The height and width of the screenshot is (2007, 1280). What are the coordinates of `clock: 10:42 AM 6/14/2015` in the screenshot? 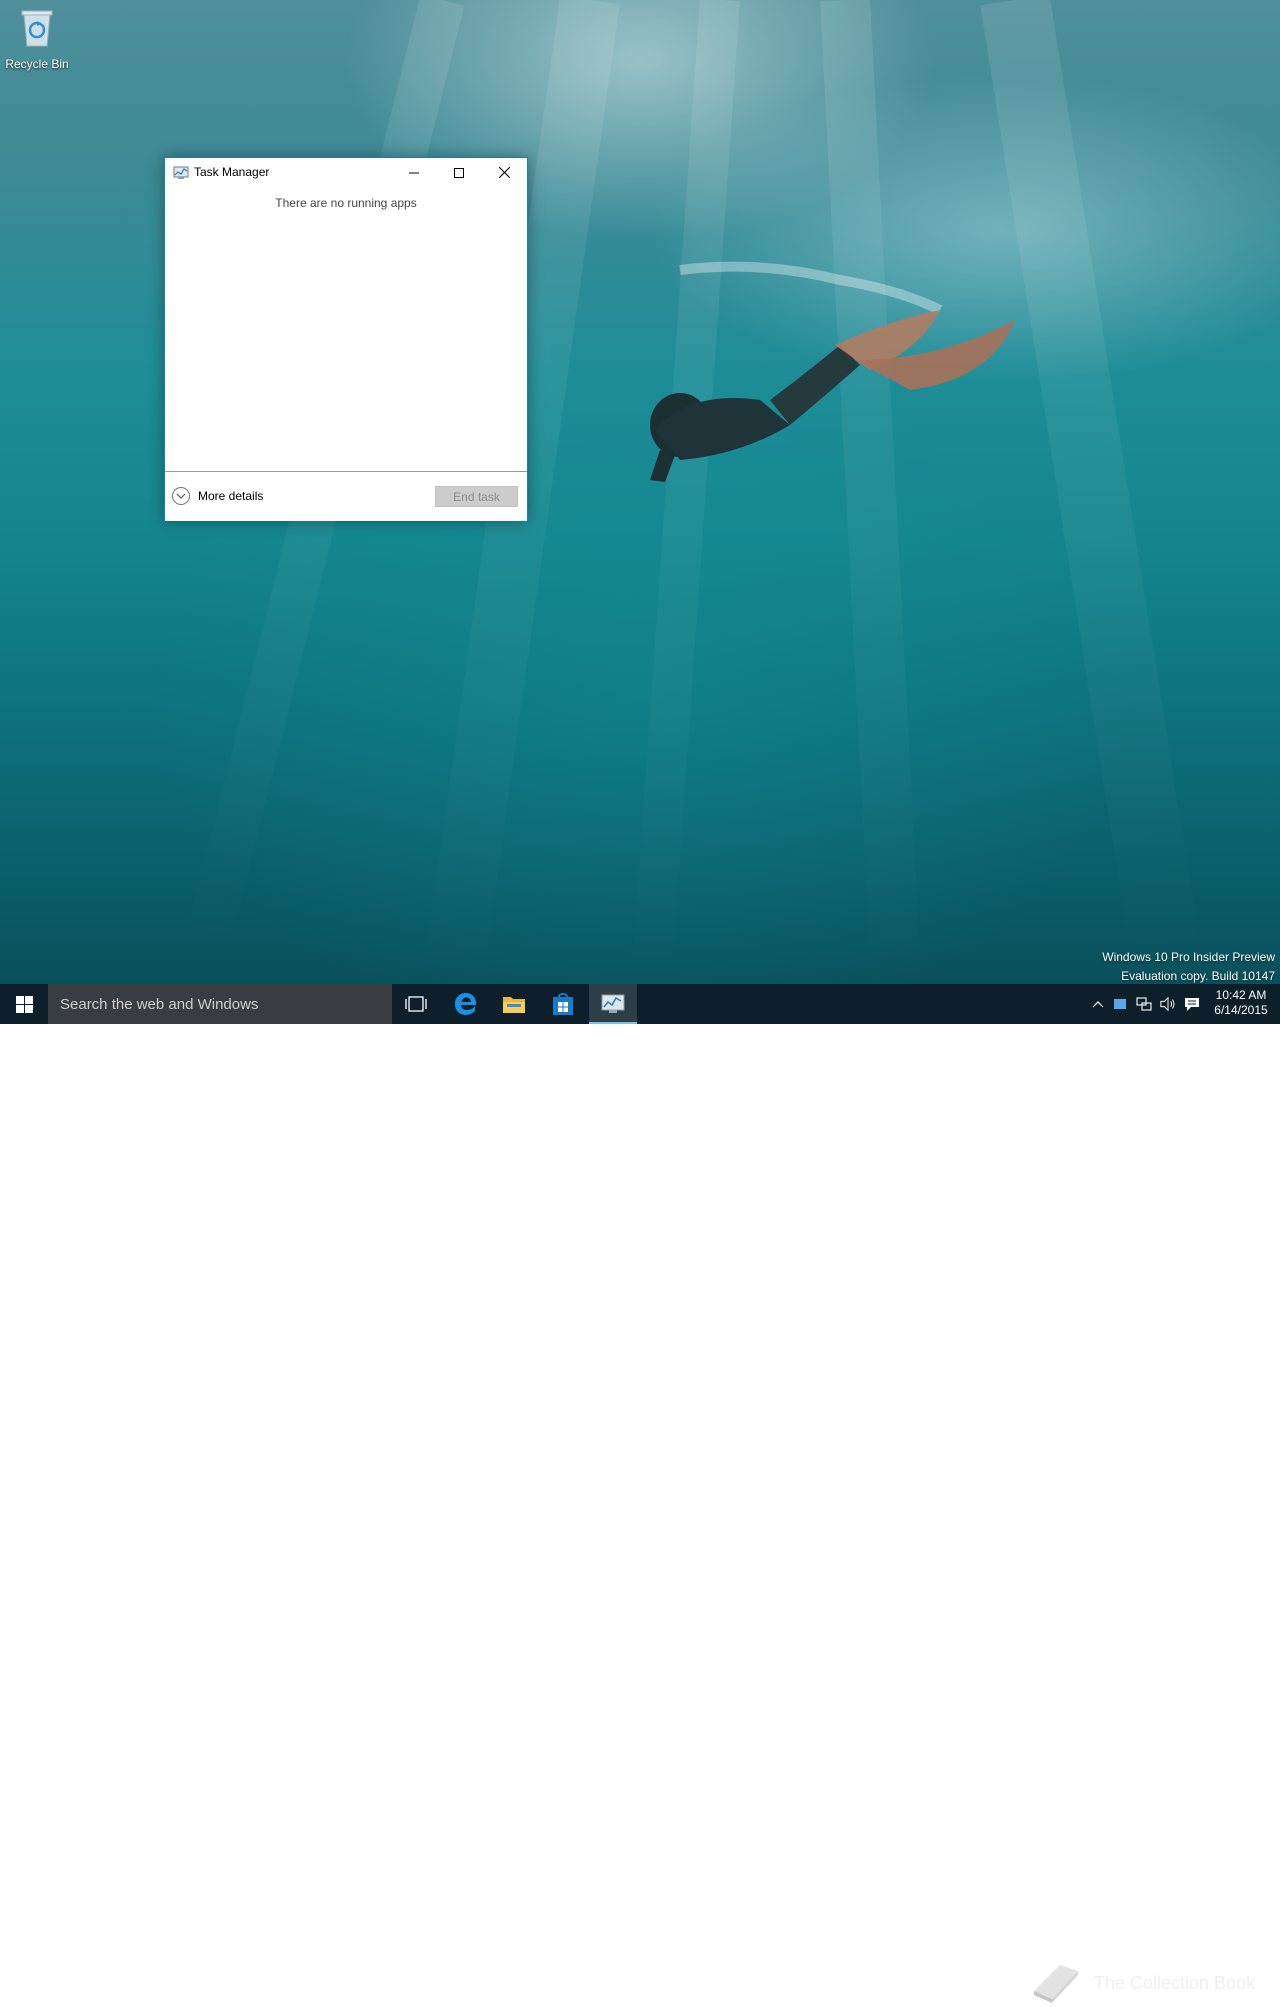 It's located at (1241, 1003).